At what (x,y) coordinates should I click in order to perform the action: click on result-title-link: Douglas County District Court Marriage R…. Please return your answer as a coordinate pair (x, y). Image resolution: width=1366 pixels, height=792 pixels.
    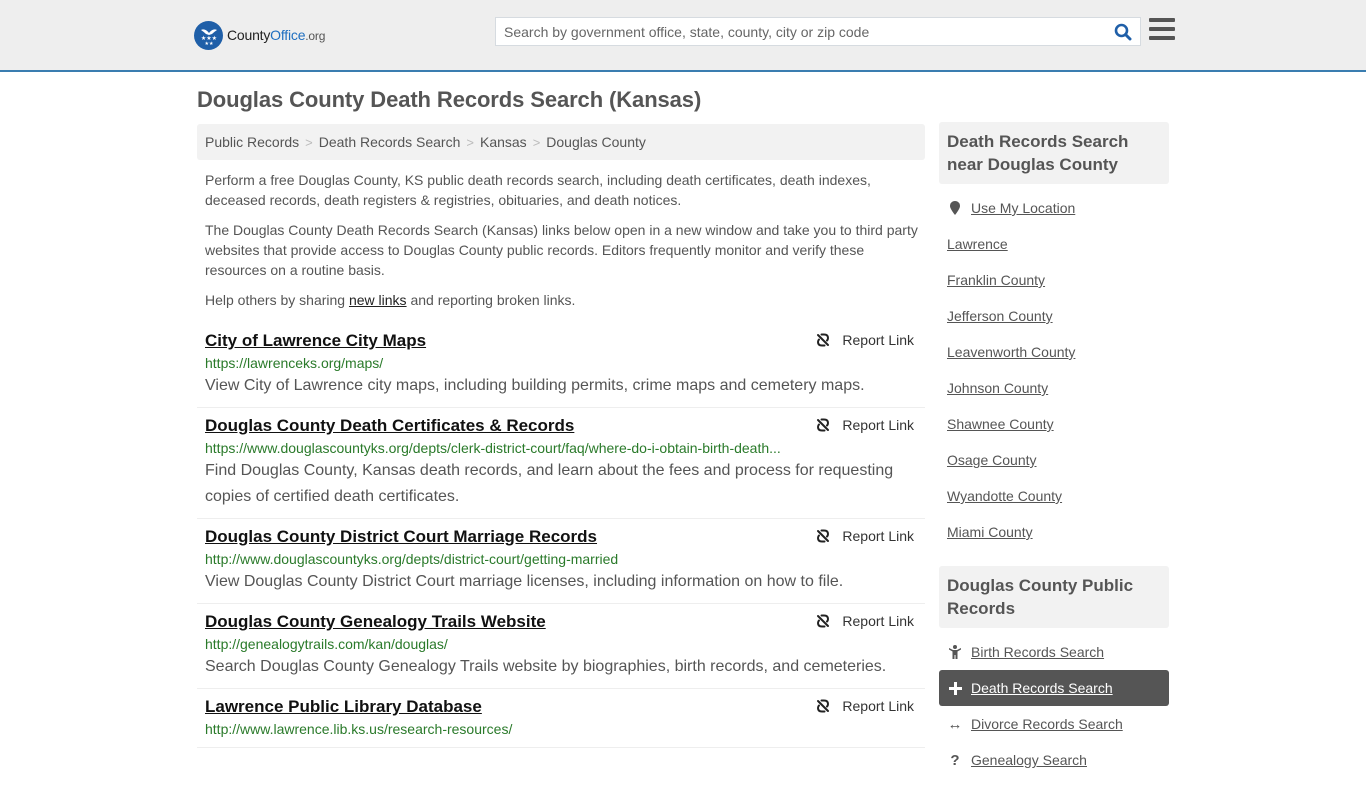
    Looking at the image, I should click on (401, 537).